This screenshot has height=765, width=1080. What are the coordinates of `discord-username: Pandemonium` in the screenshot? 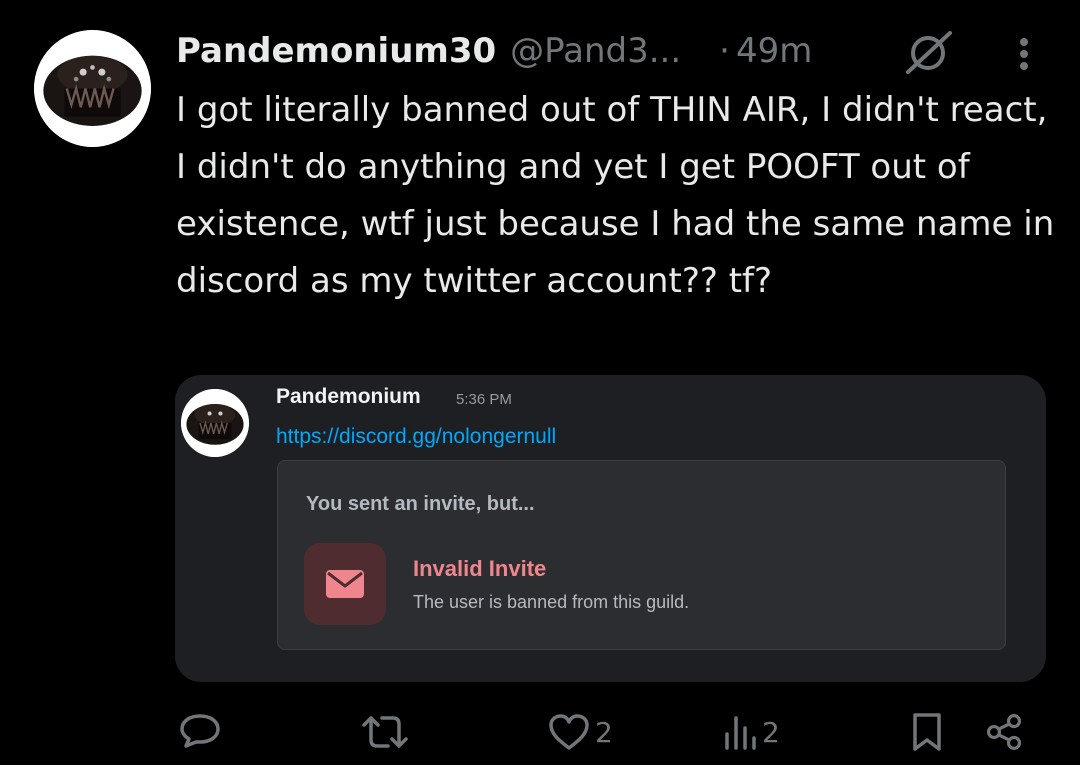 It's located at (348, 396).